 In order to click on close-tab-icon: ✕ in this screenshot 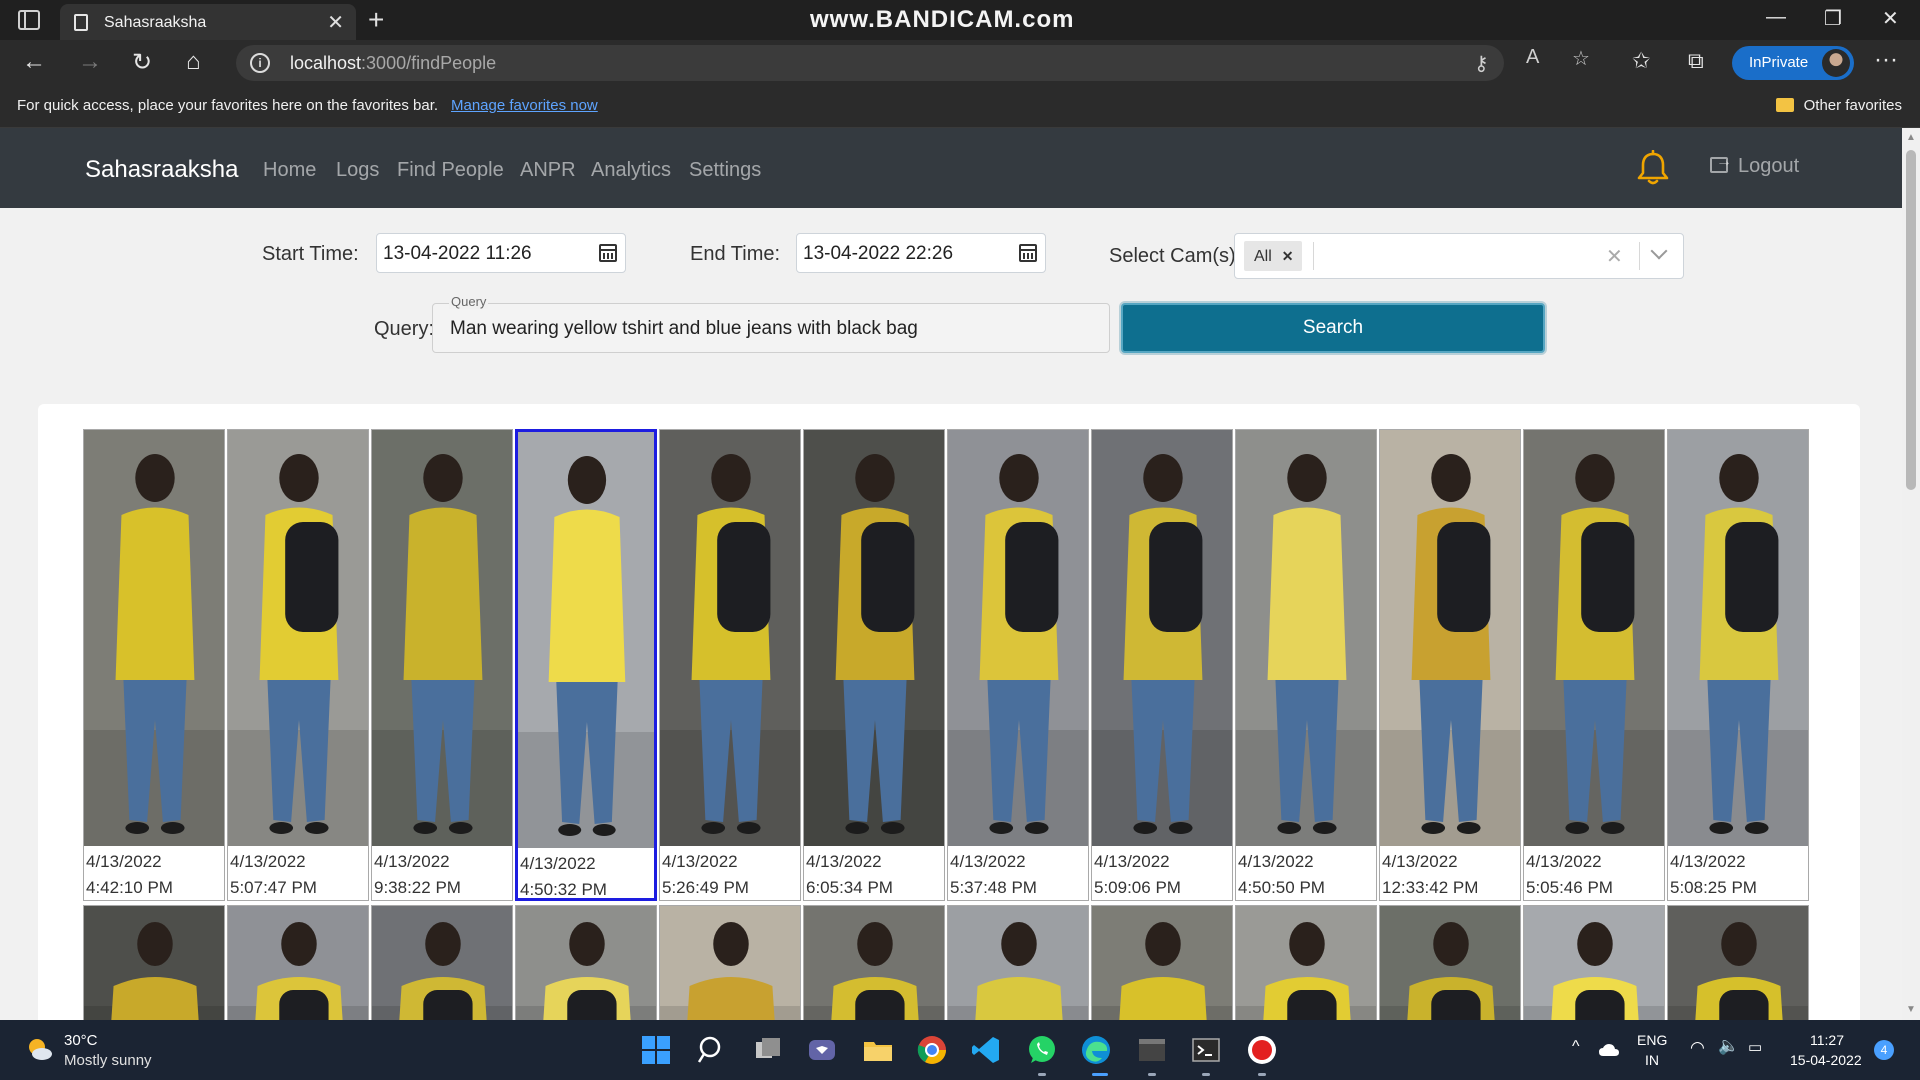, I will do `click(335, 22)`.